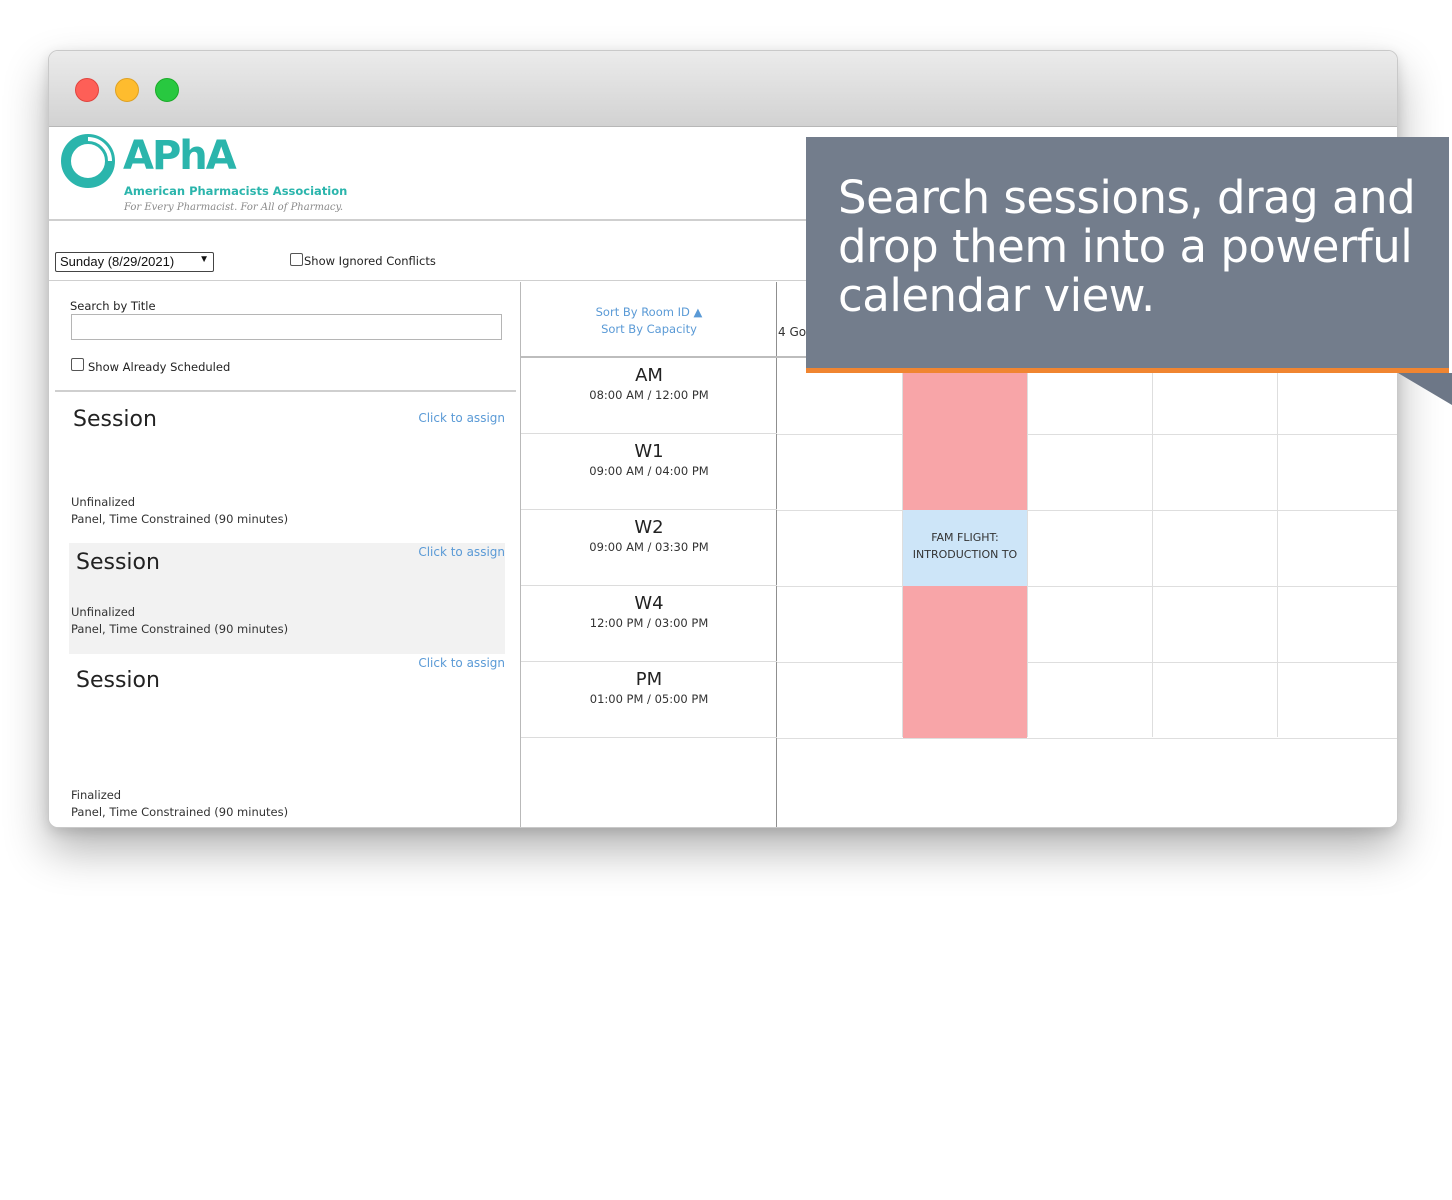 This screenshot has height=1200, width=1452. I want to click on slot-time: 08:00 AM / 12:00 PM, so click(649, 395).